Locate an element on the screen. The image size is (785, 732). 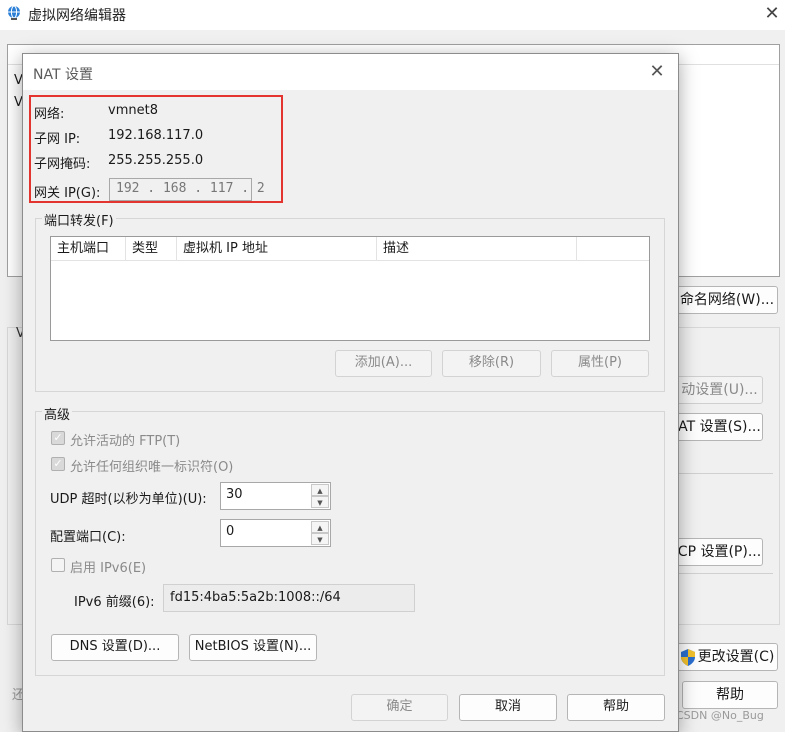
column-vm-ip: 虚拟机 IP 地址 is located at coordinates (277, 249).